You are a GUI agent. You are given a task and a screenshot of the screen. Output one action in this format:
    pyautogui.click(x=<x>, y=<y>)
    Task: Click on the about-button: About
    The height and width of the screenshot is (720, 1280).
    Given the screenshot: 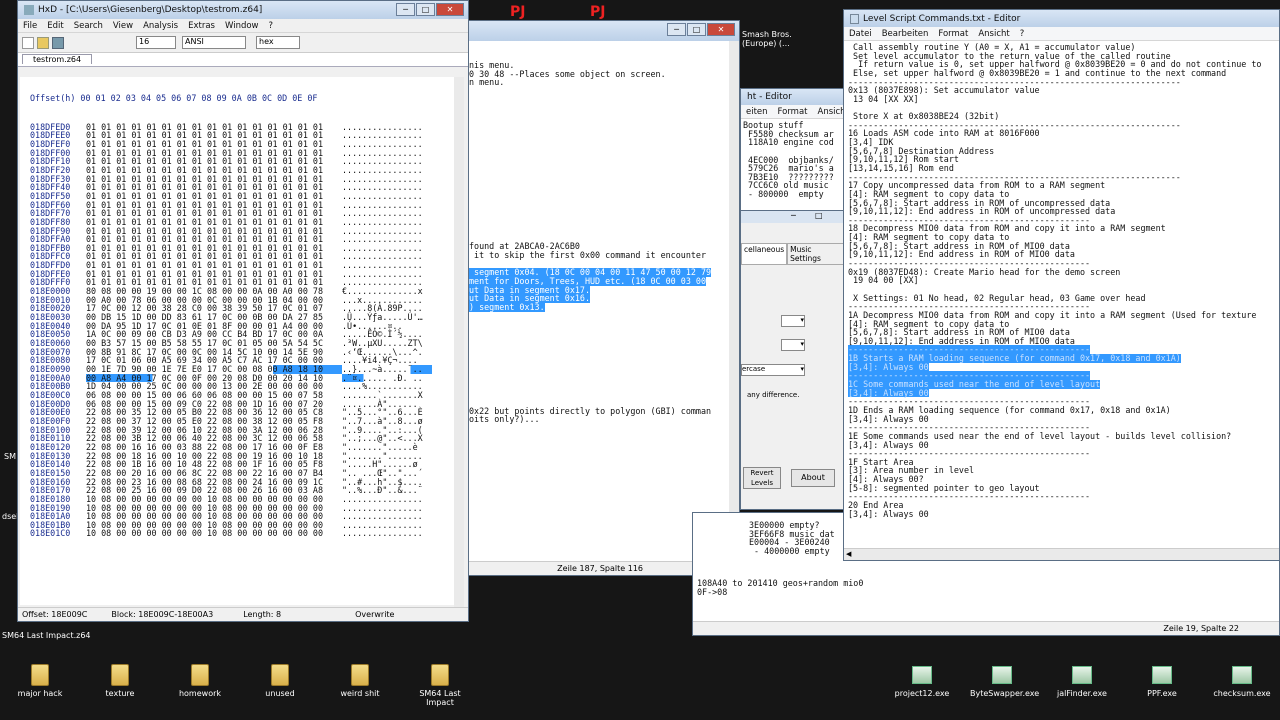 What is the action you would take?
    pyautogui.click(x=813, y=478)
    